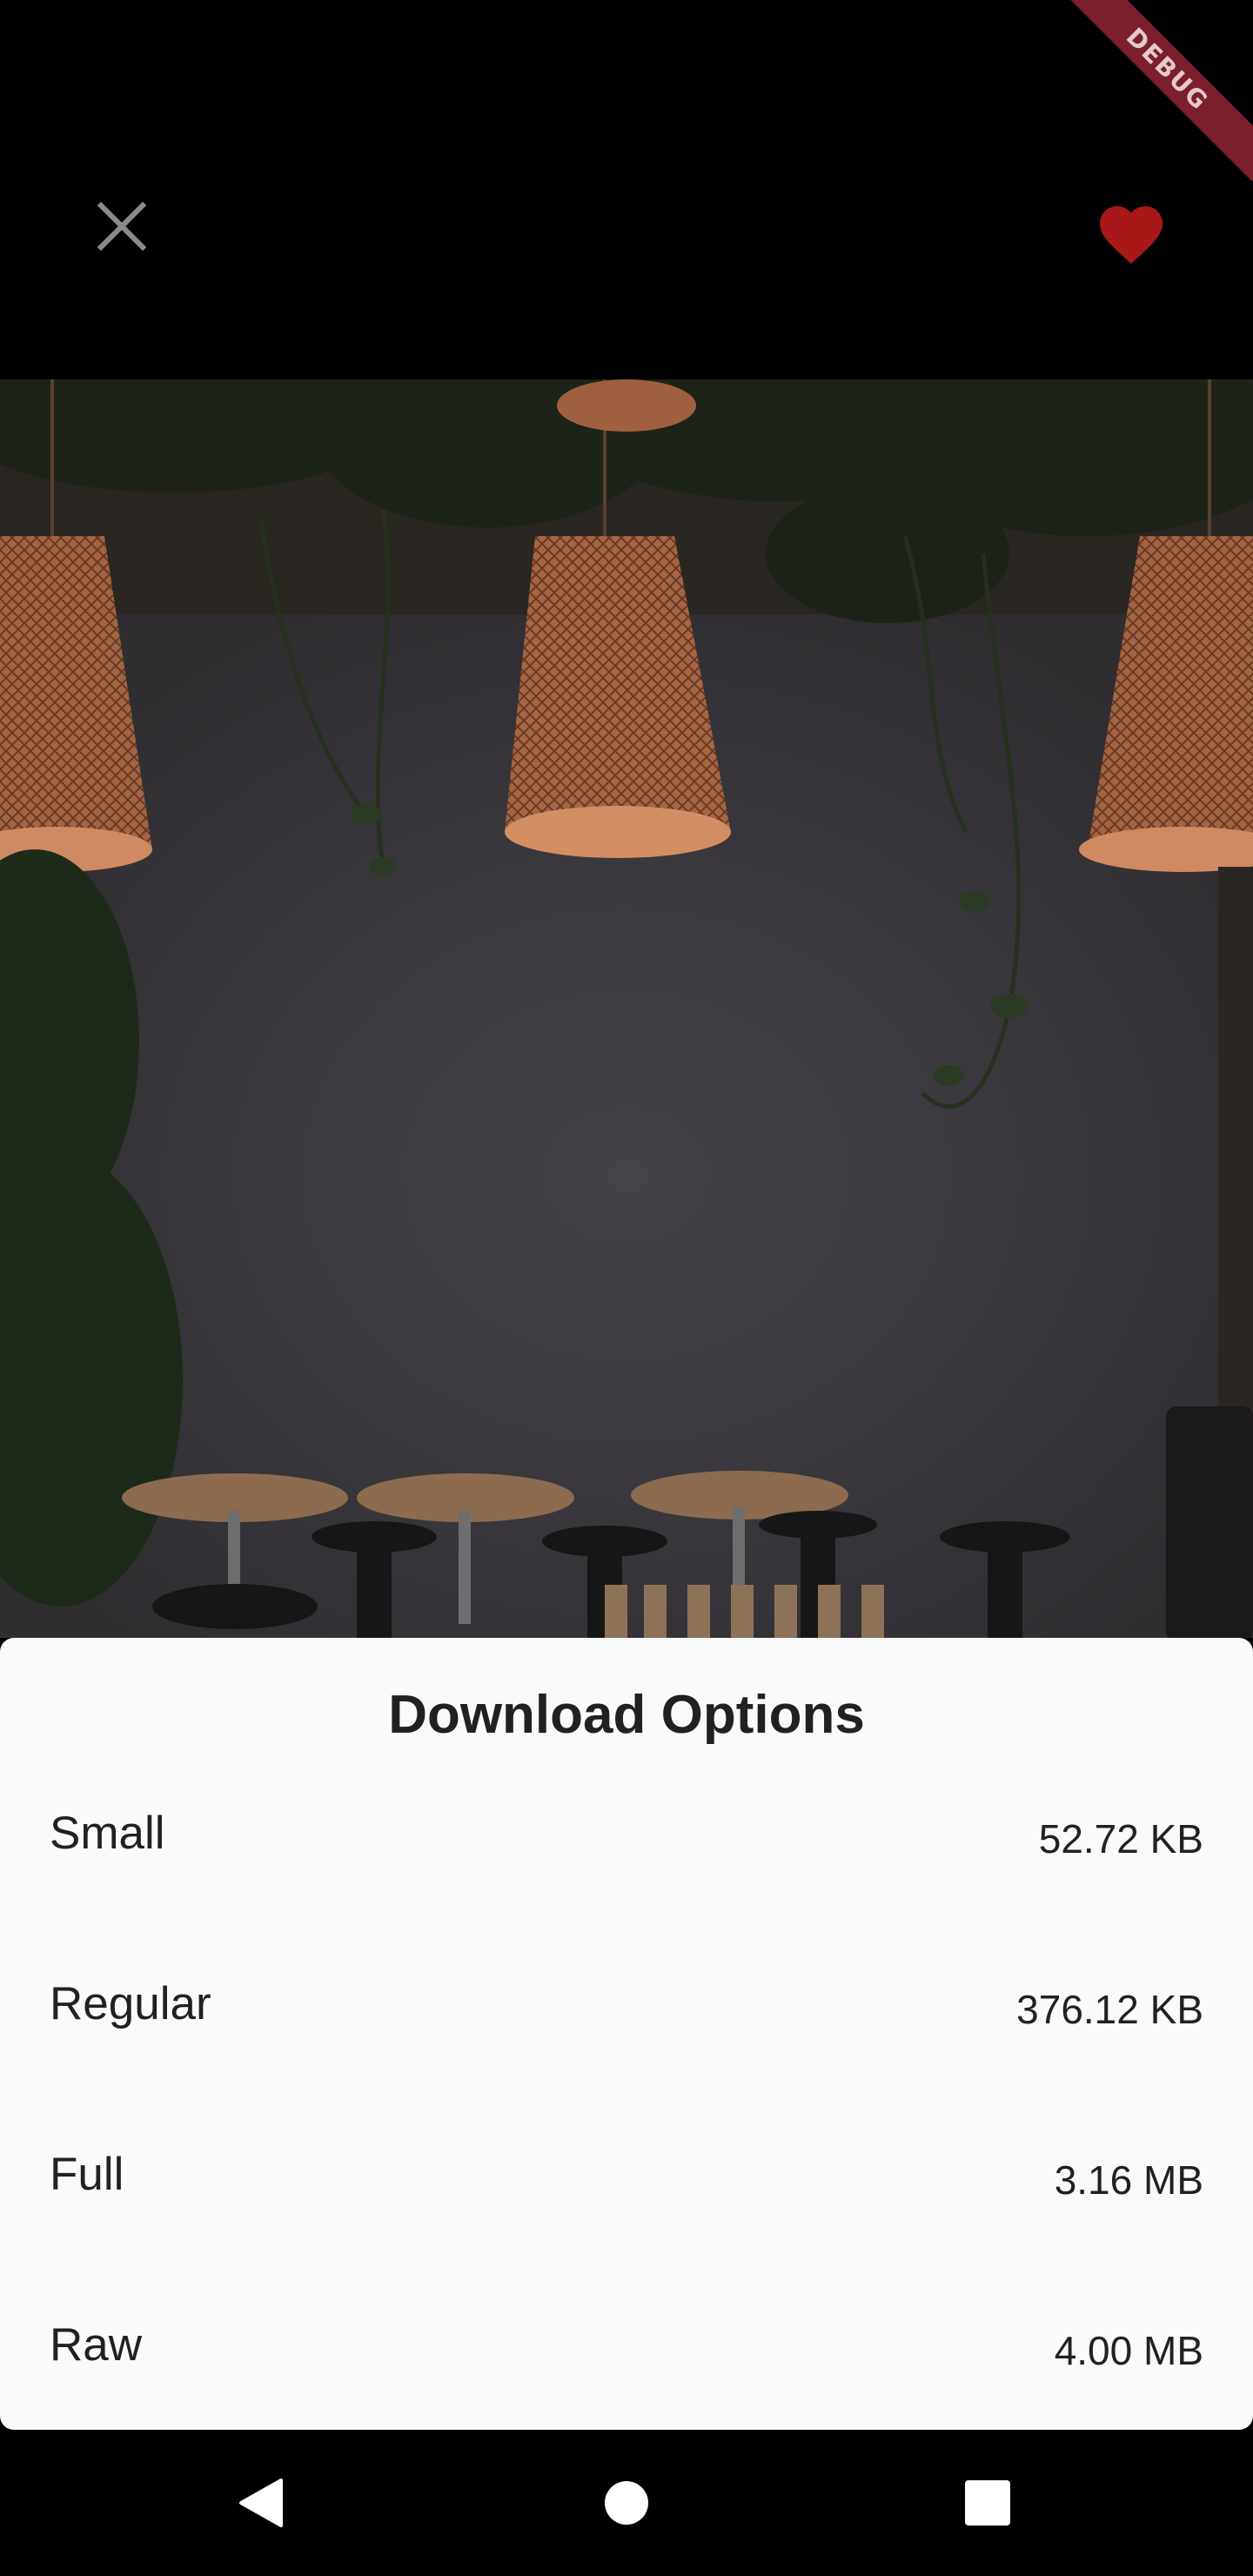 The width and height of the screenshot is (1253, 2576). I want to click on option-size: 3.16 MB, so click(1128, 2180).